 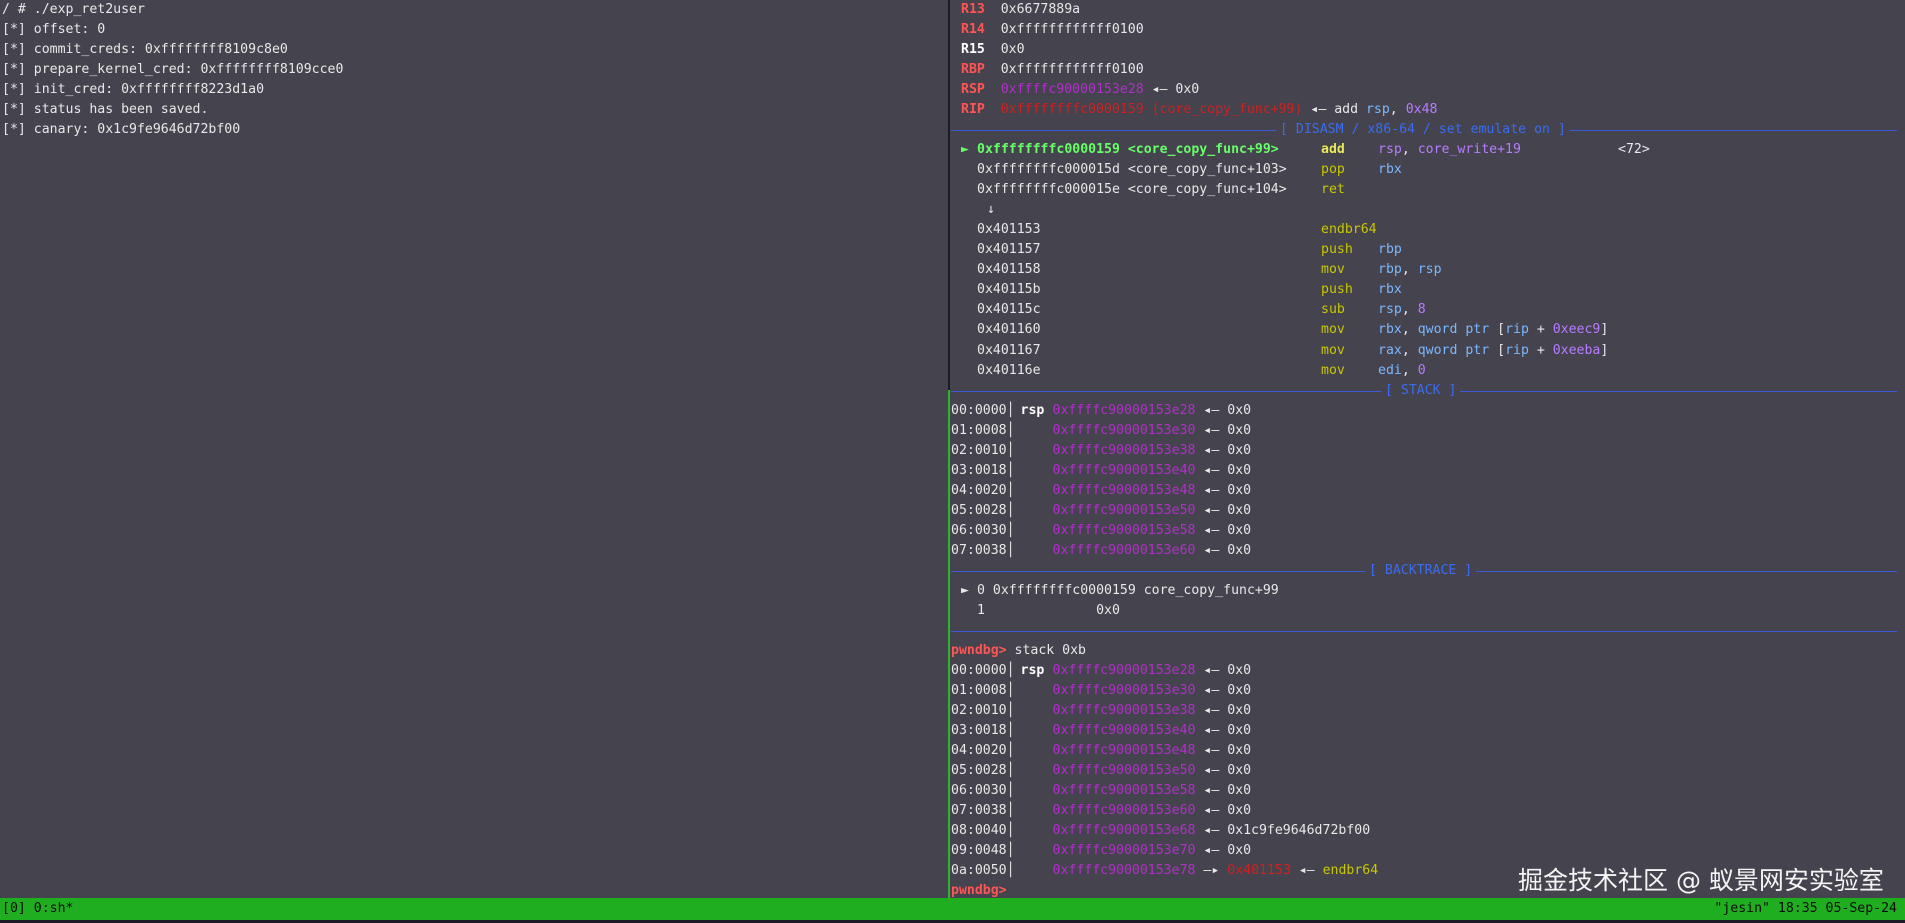 I want to click on stack-row: 03:0018│ 0xffffc90000153e40 ◂— 0x0, so click(x=1101, y=471).